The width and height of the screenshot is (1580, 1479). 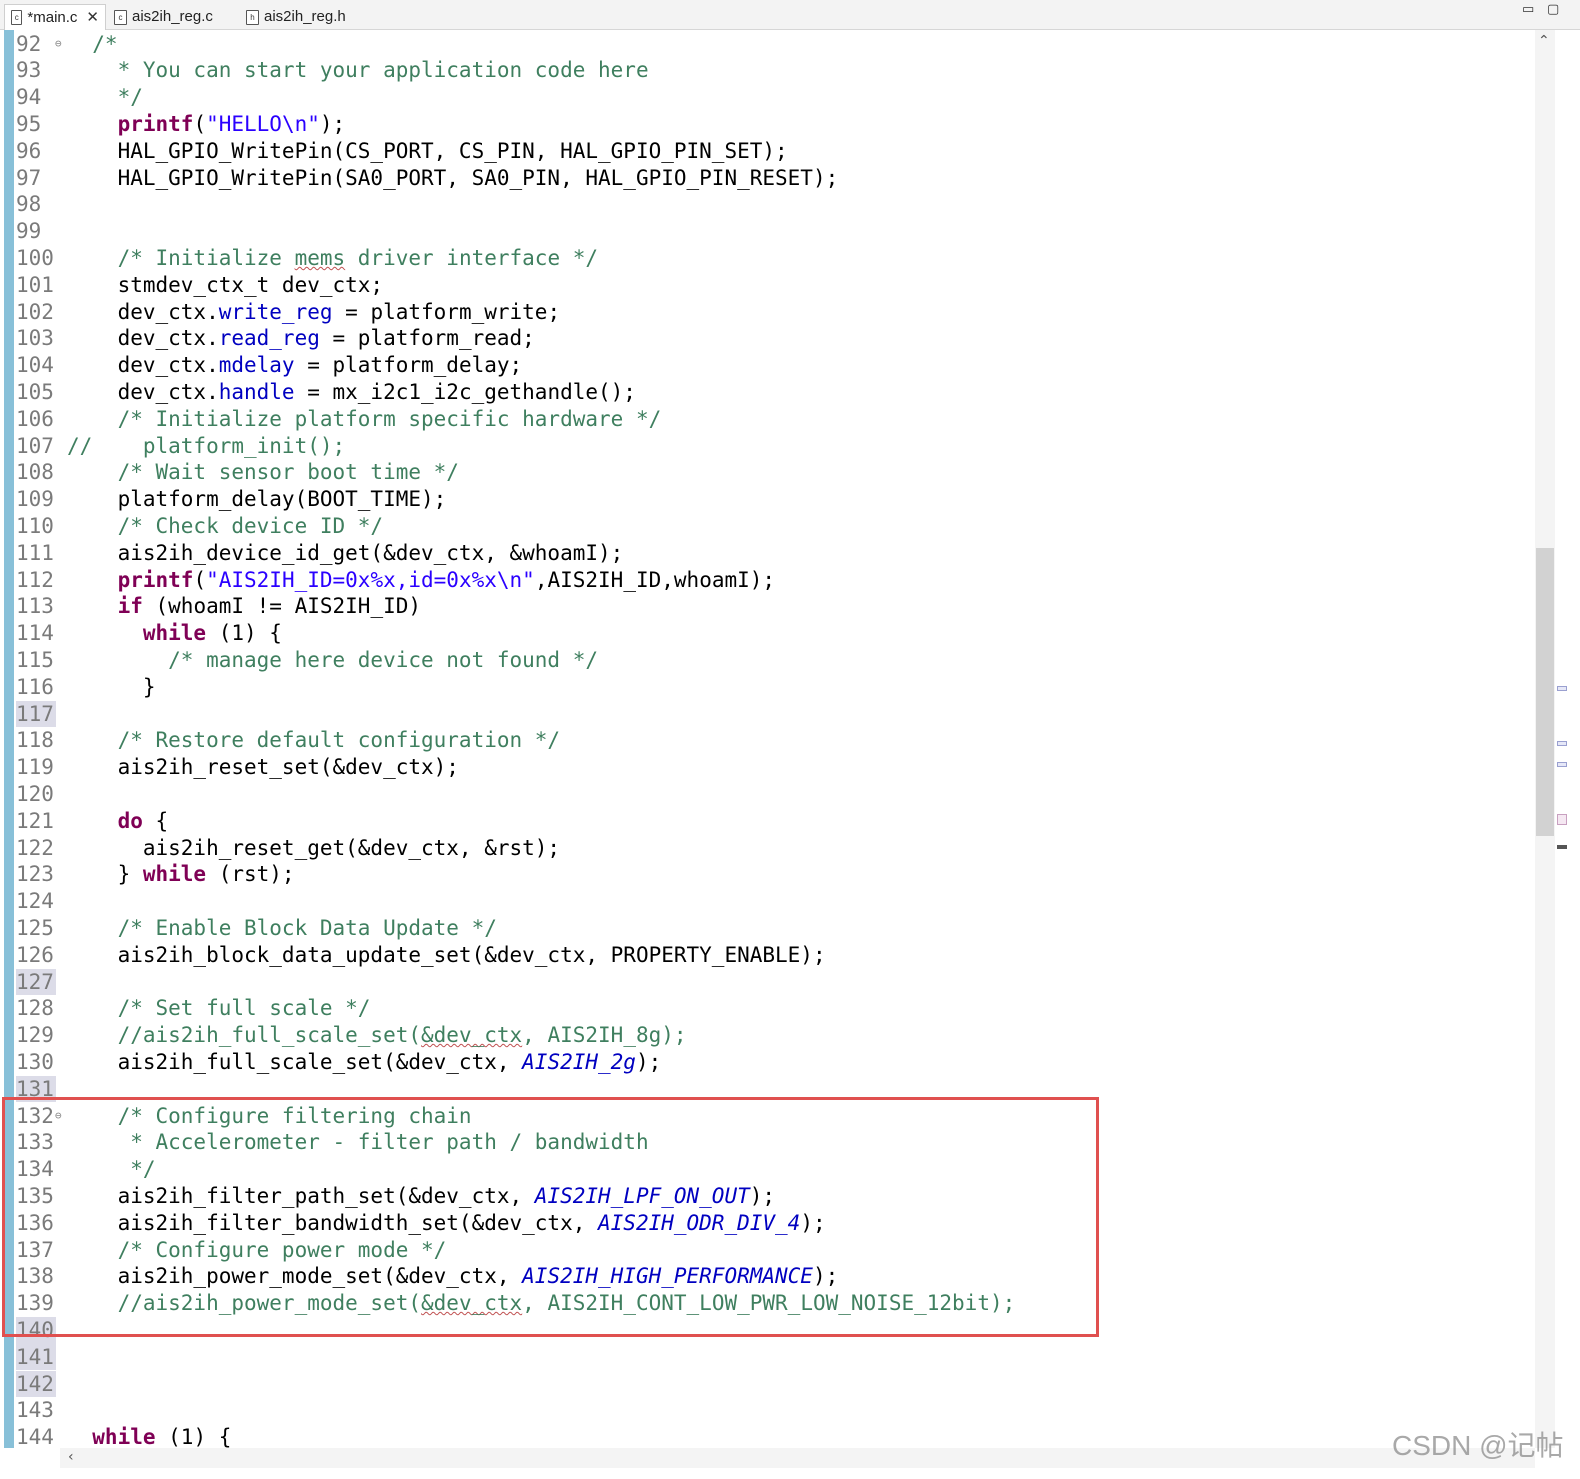 What do you see at coordinates (35, 740) in the screenshot?
I see `line-number: 118` at bounding box center [35, 740].